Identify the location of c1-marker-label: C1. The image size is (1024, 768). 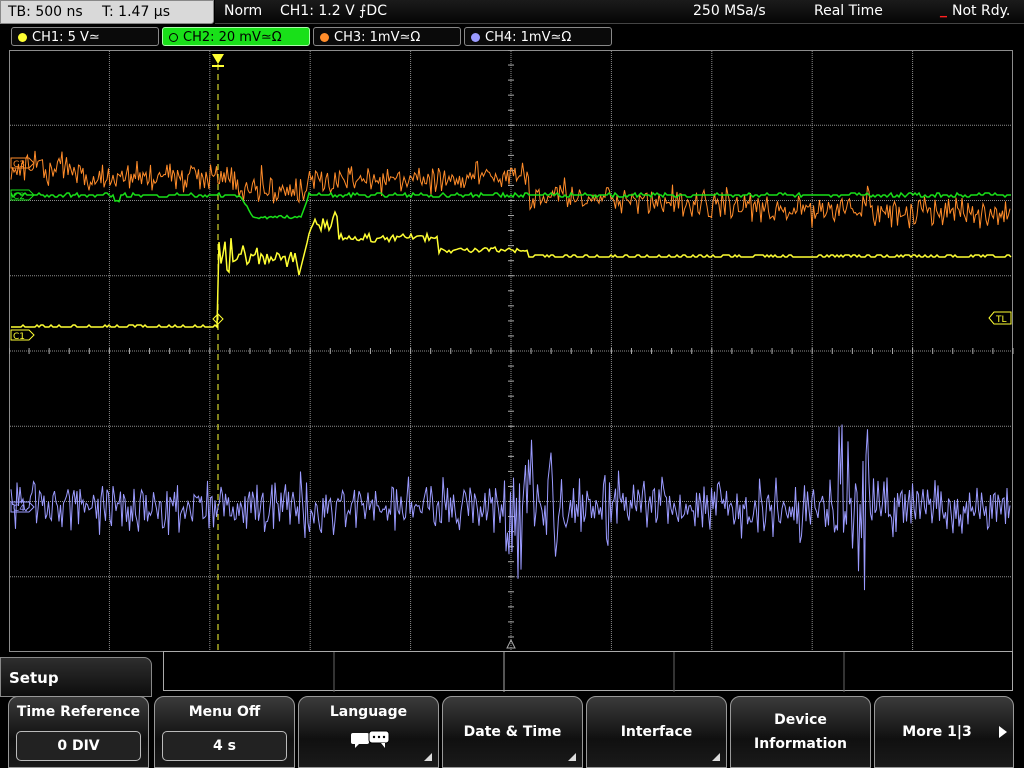
(19, 337).